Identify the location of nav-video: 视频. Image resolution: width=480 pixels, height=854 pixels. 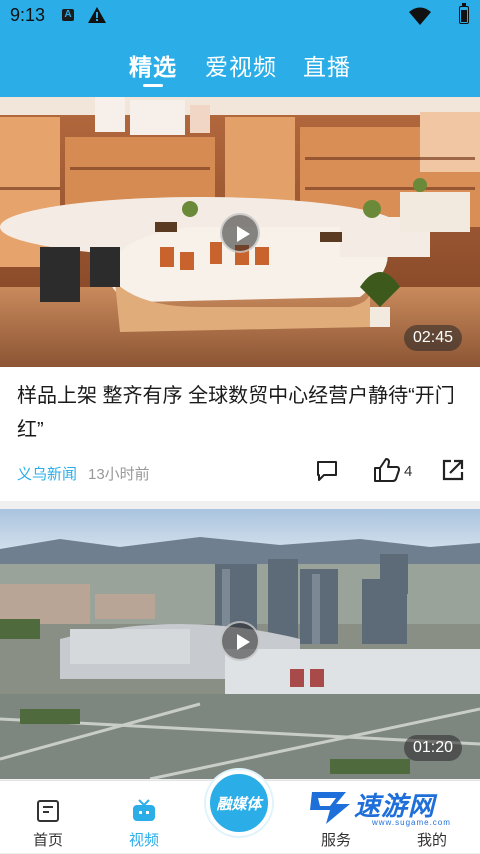
(144, 817).